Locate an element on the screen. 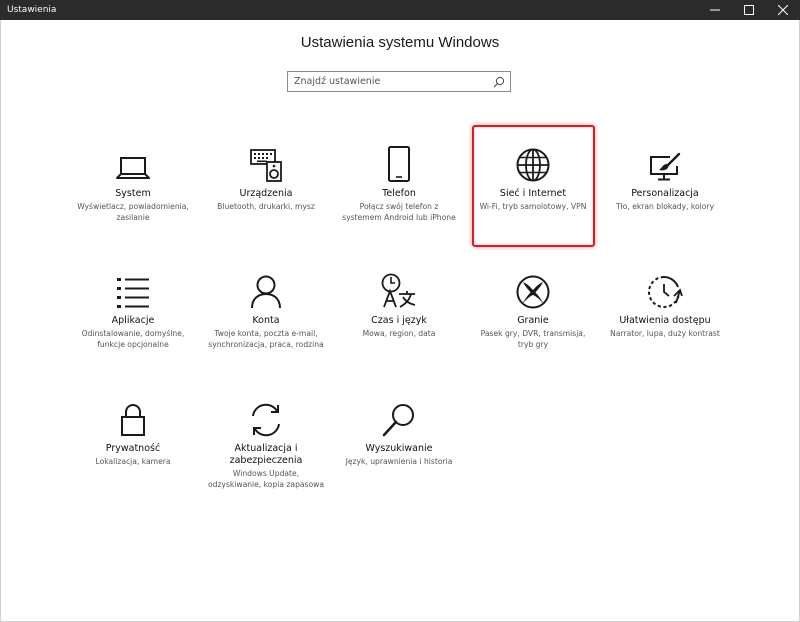 The image size is (800, 622). title-bar: Ustawienia is located at coordinates (400, 10).